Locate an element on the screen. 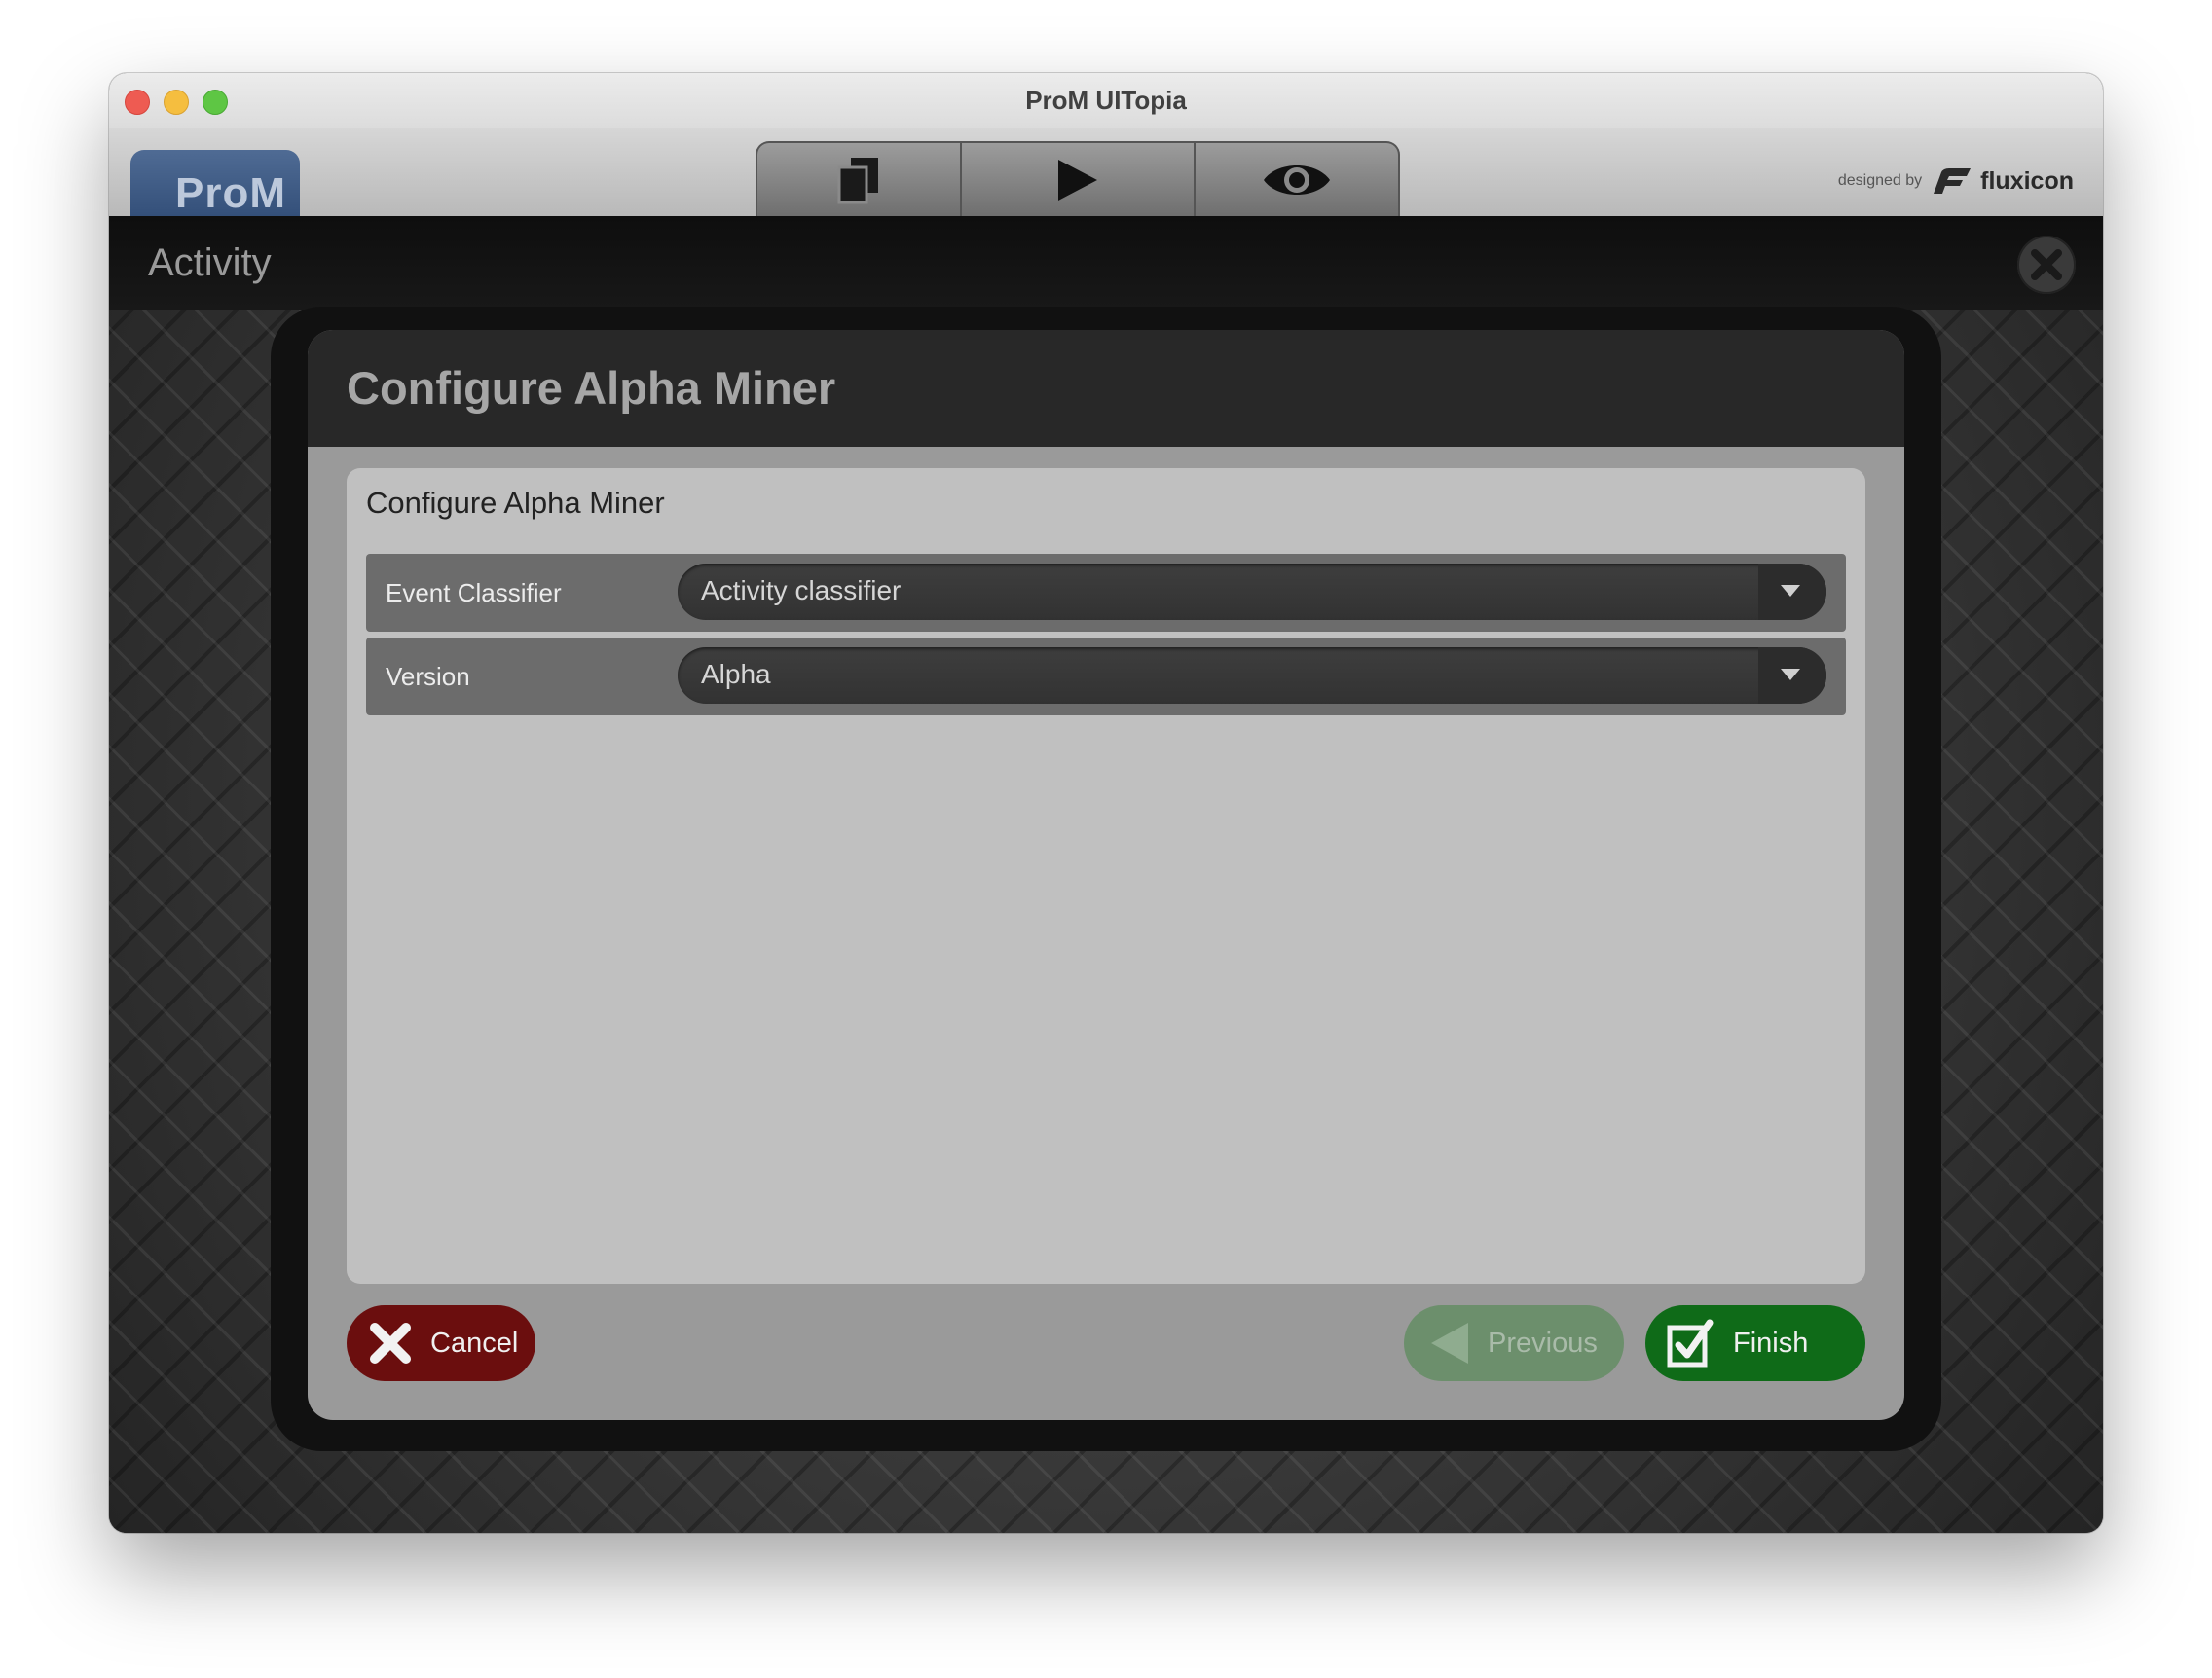 This screenshot has width=2212, height=1678. version-label: Version is located at coordinates (428, 677).